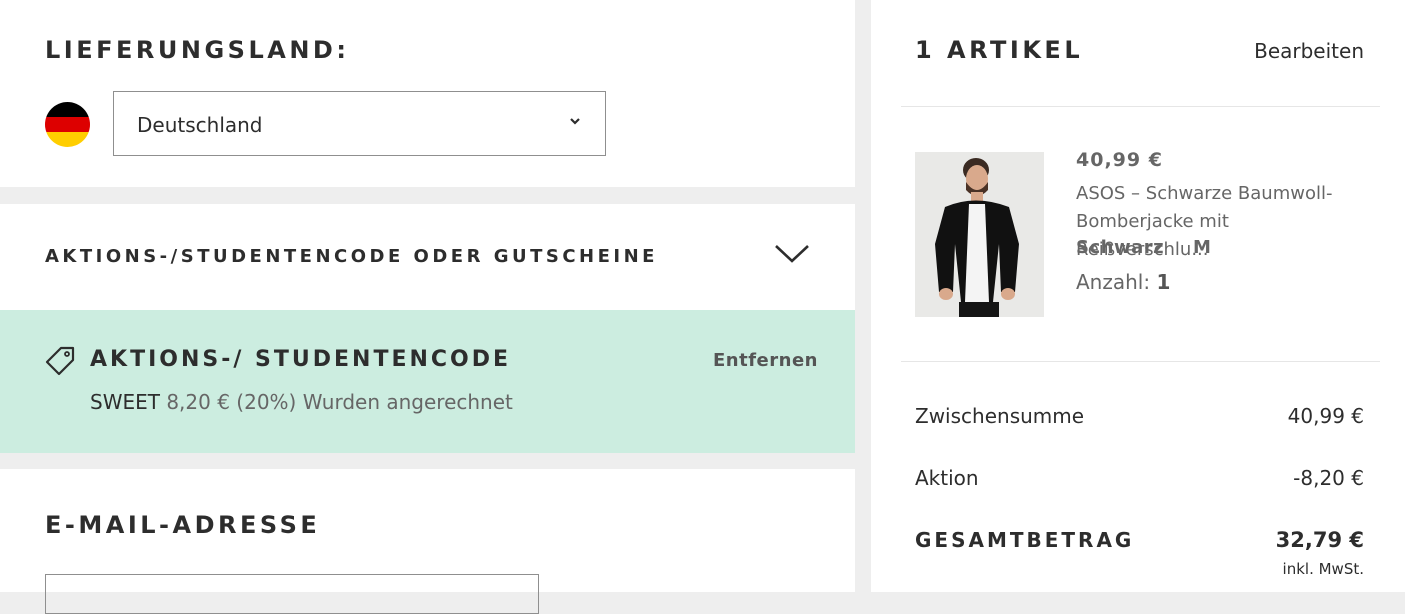  Describe the element at coordinates (999, 50) in the screenshot. I see `items-count-title: 1 ARTIKEL` at that location.